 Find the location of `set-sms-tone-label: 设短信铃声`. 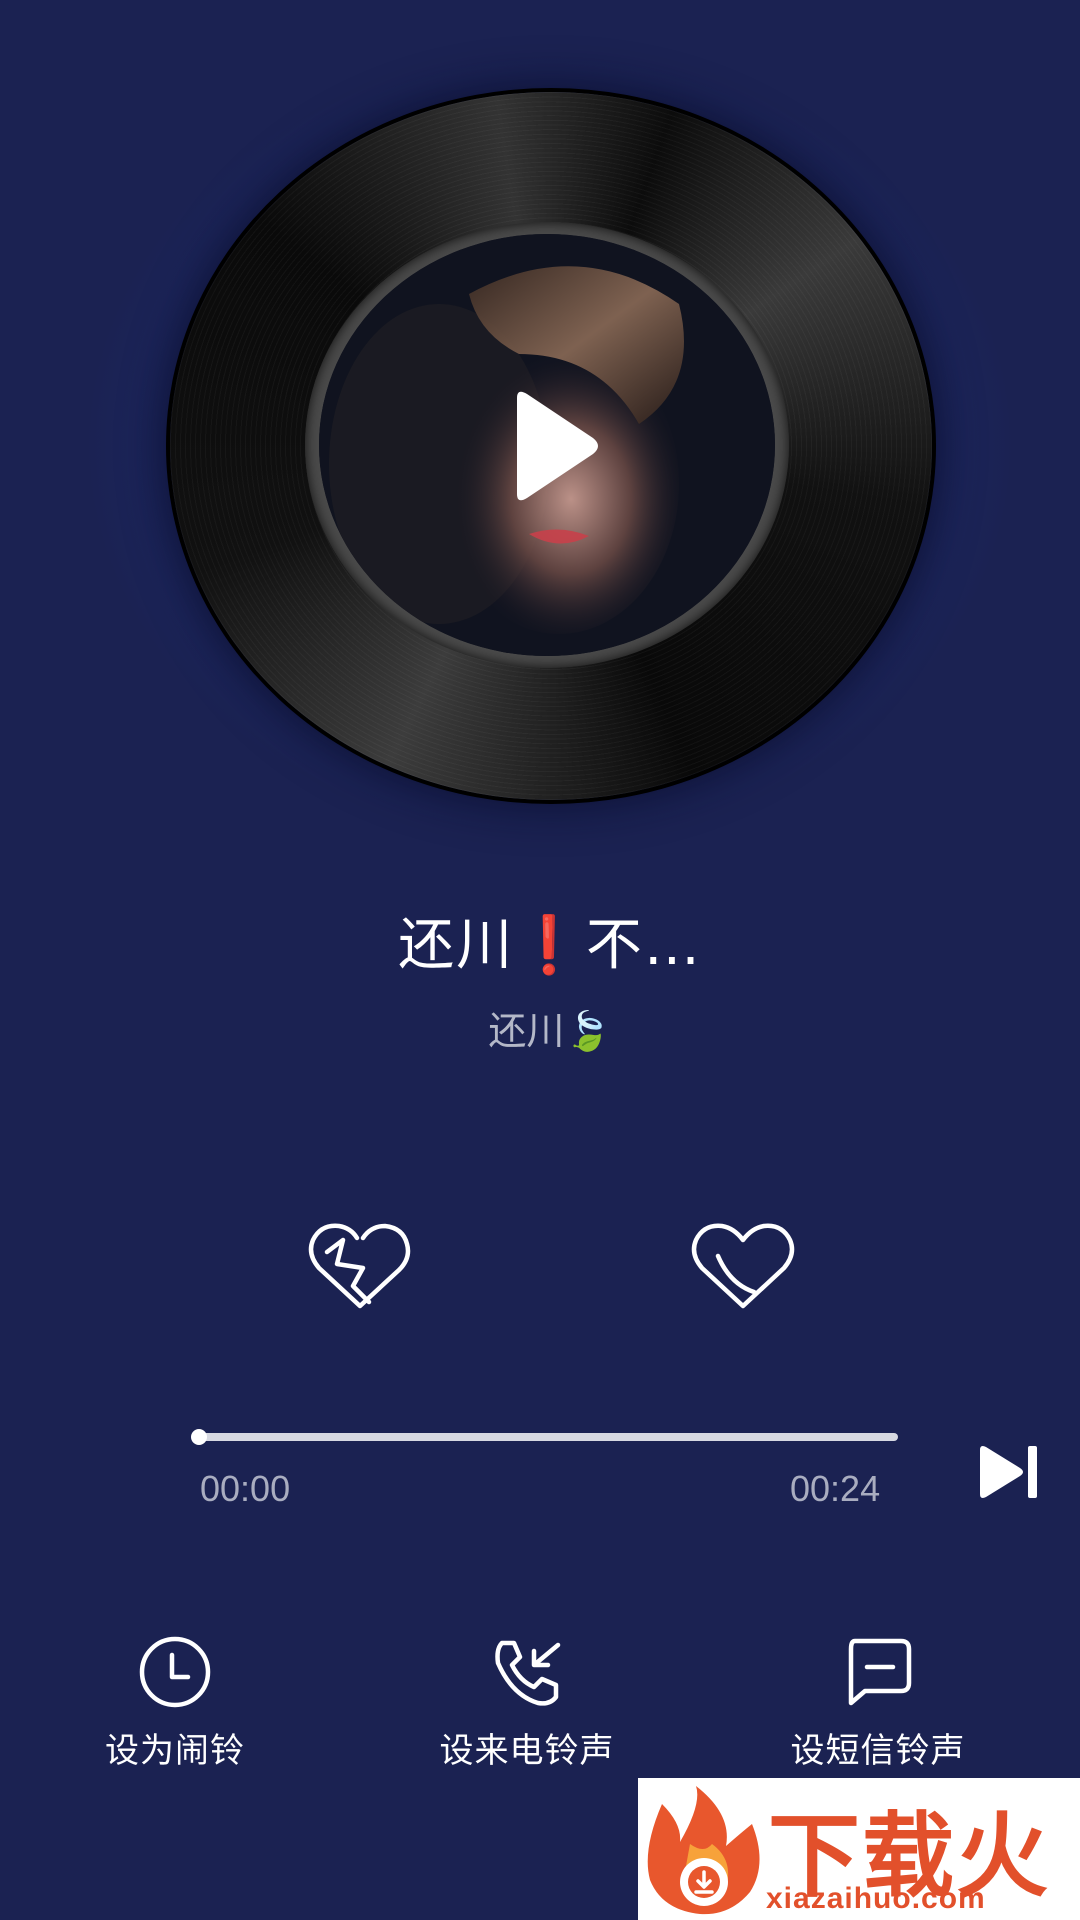

set-sms-tone-label: 设短信铃声 is located at coordinates (878, 1751).